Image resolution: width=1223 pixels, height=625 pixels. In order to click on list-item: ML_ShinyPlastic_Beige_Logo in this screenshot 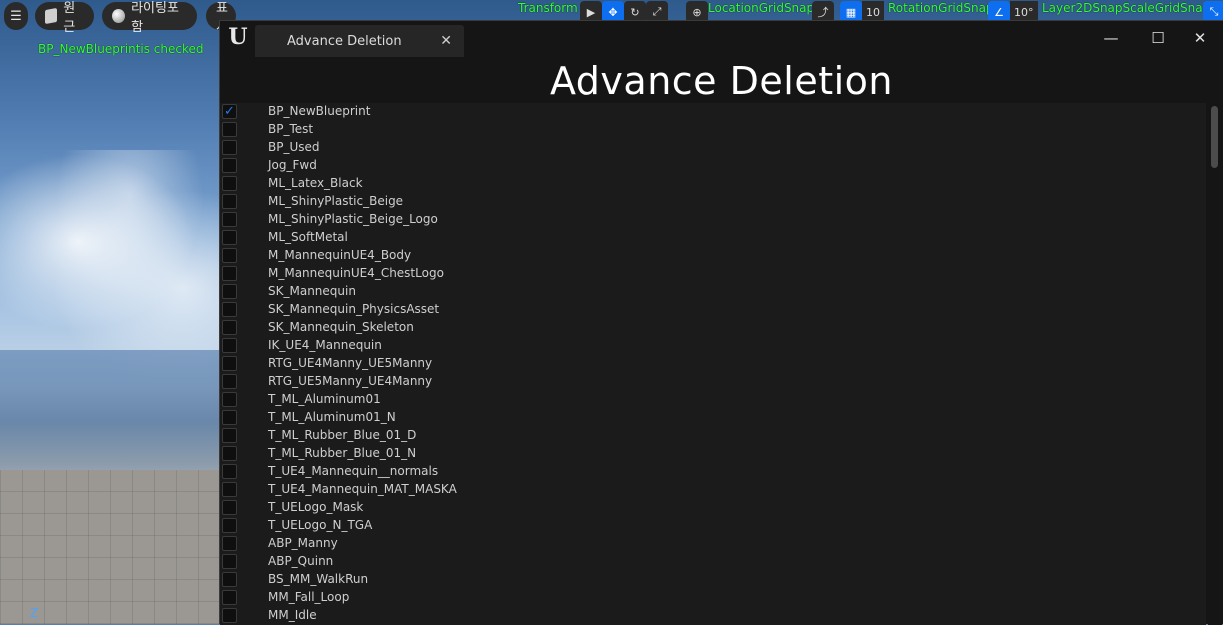, I will do `click(713, 220)`.